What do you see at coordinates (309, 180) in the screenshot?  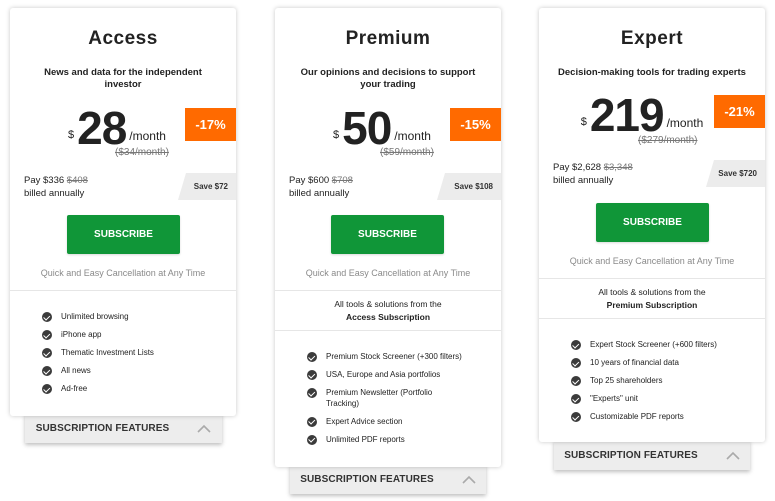 I see `annual-price: Pay $600` at bounding box center [309, 180].